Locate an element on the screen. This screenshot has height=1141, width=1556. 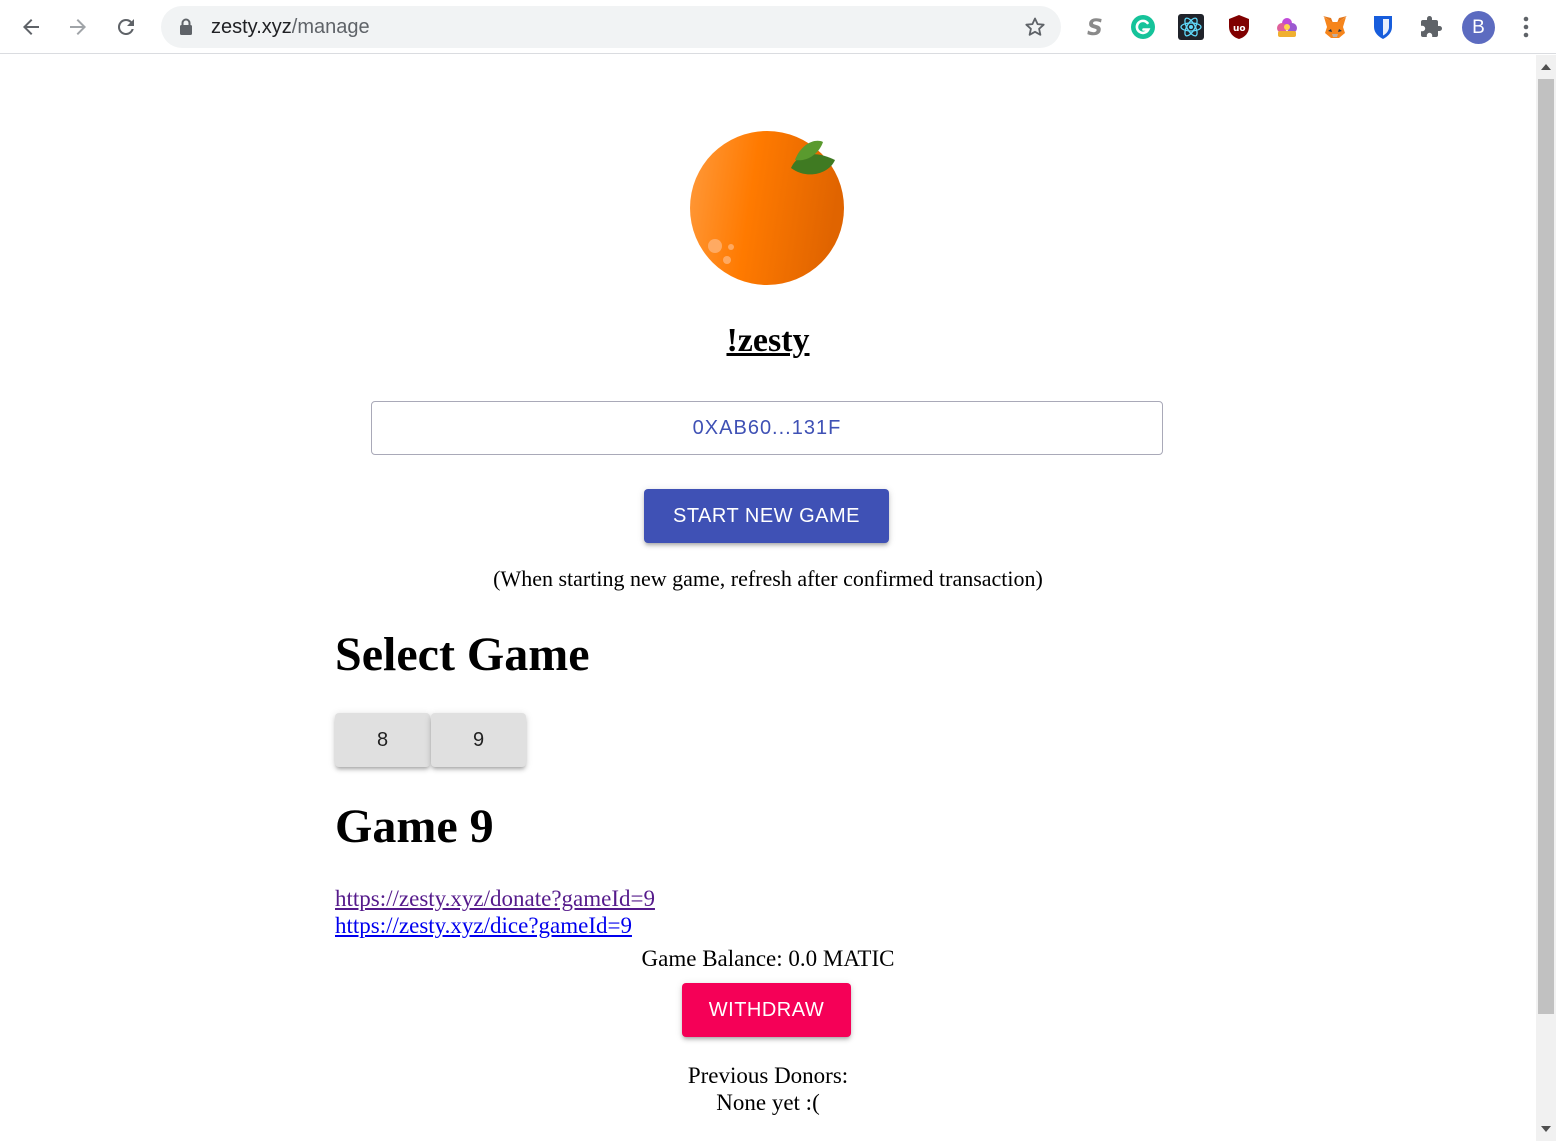
reload-button is located at coordinates (126, 27).